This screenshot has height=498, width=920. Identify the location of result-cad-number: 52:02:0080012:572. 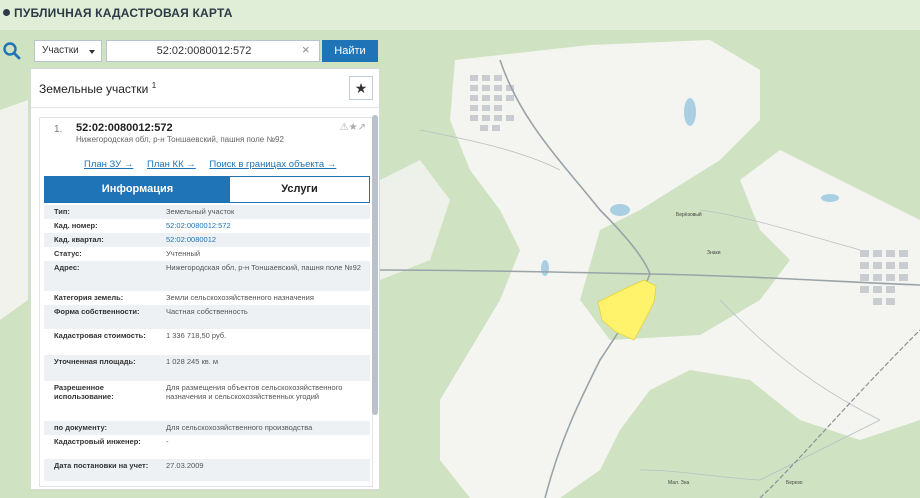
(124, 128).